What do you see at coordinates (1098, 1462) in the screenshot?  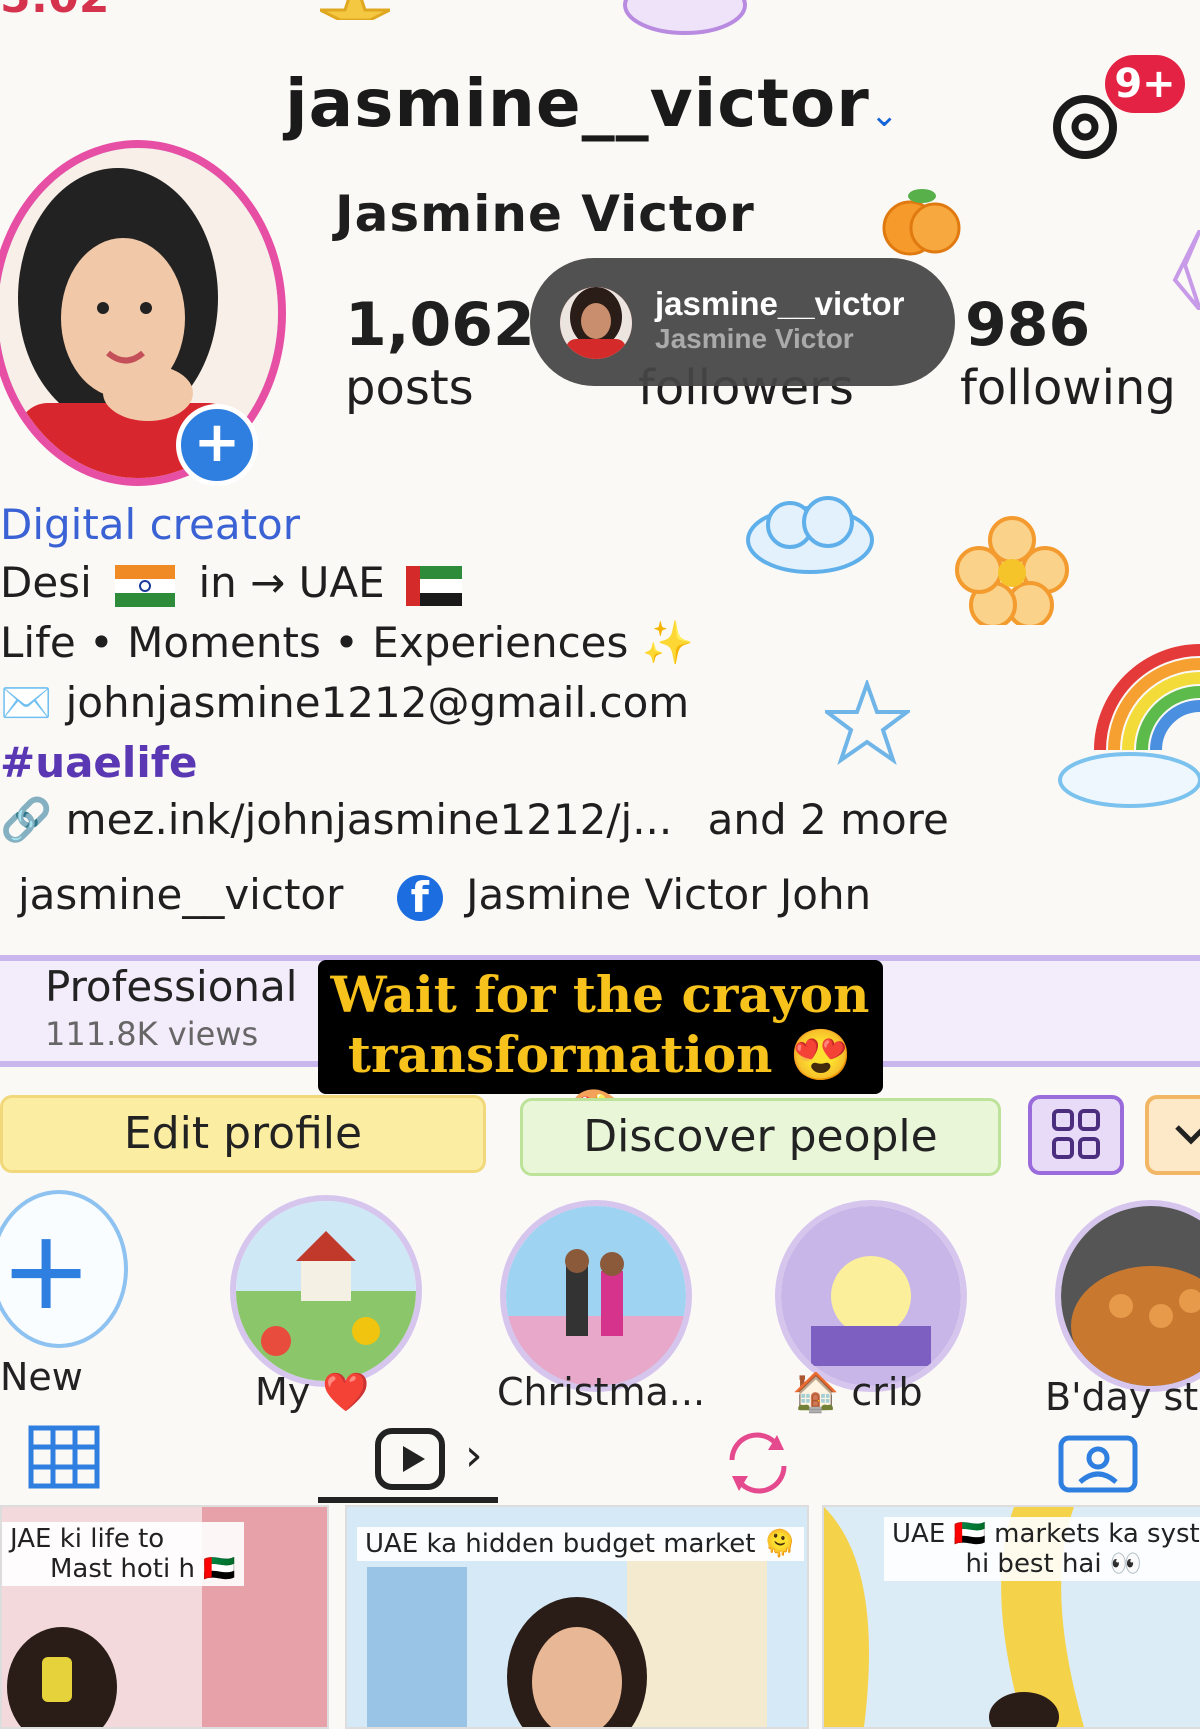 I see `tagged-tab-icon` at bounding box center [1098, 1462].